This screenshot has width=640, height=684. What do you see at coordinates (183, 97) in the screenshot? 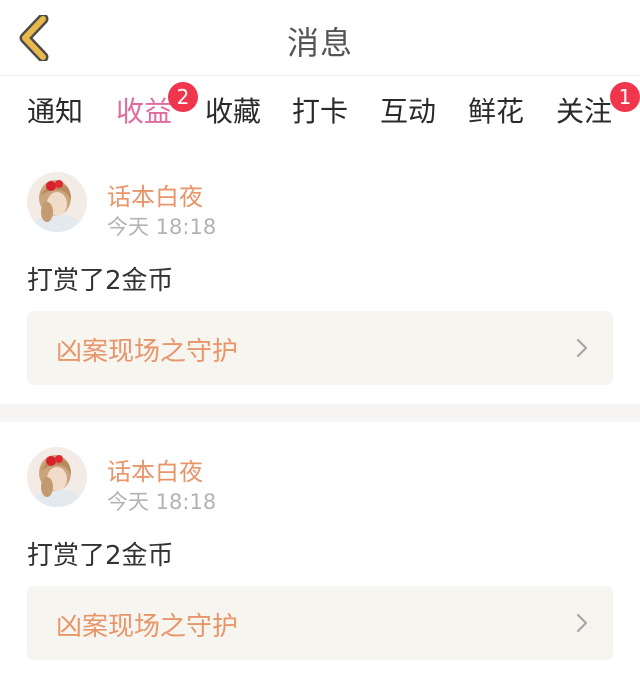
I see `unread-badge: 2` at bounding box center [183, 97].